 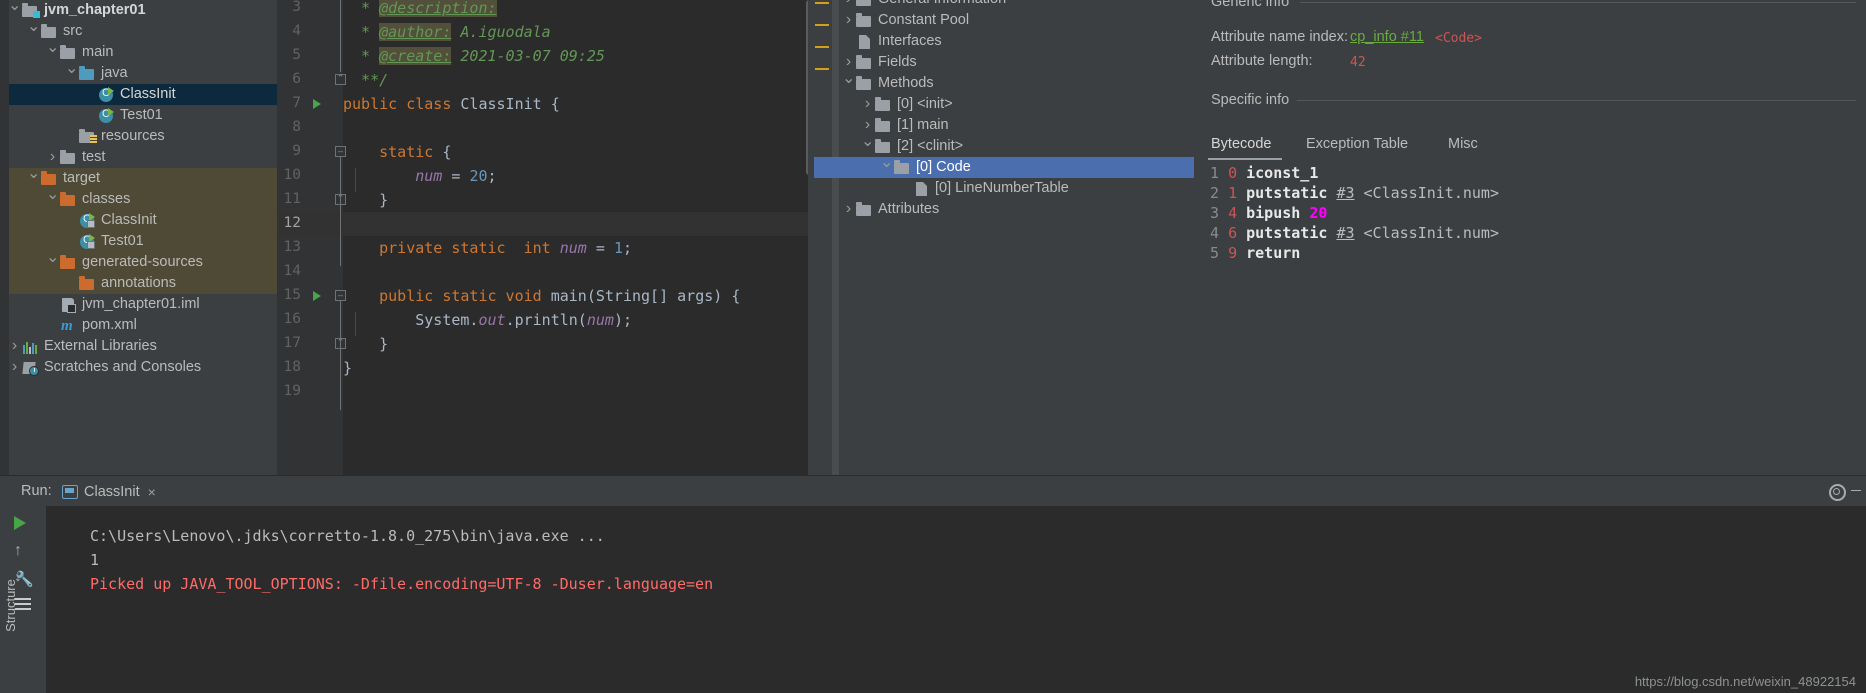 What do you see at coordinates (296, 103) in the screenshot?
I see `line-number-7: 7` at bounding box center [296, 103].